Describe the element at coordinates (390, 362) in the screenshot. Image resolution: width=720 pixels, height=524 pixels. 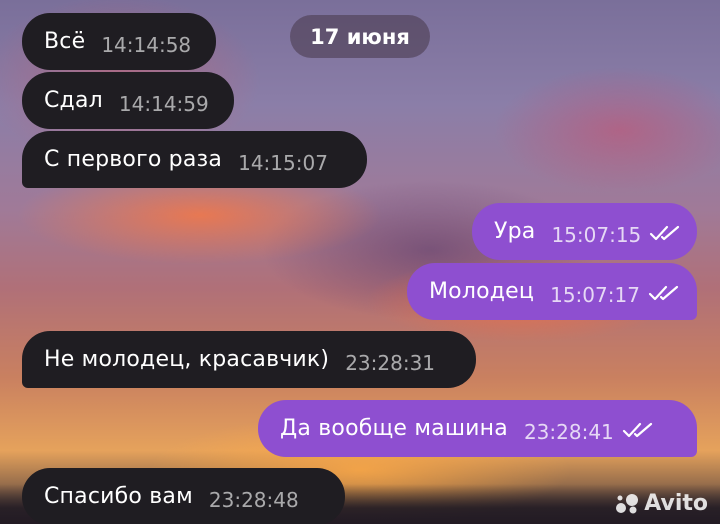
I see `message-time: 23:28:31` at that location.